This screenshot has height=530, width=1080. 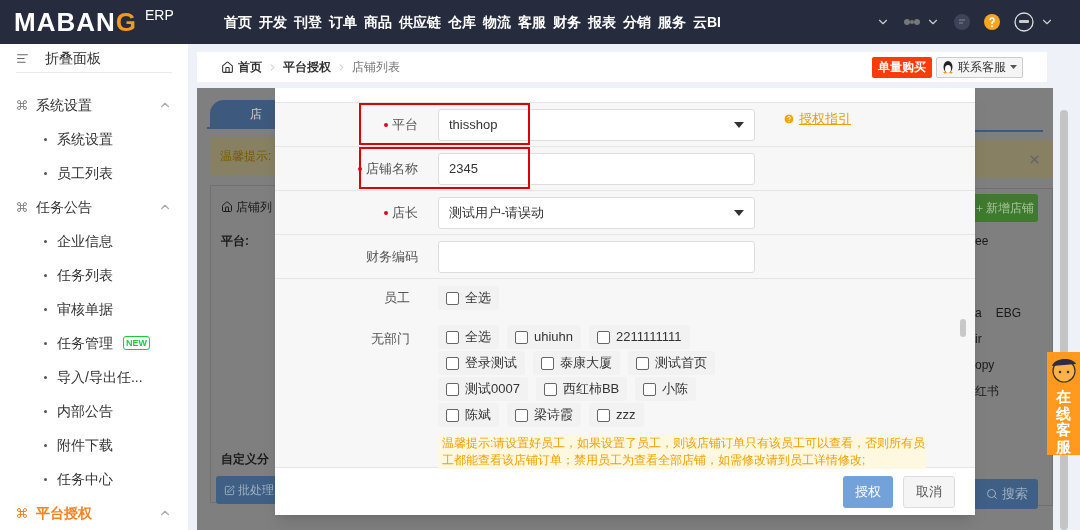 What do you see at coordinates (902, 67) in the screenshot?
I see `buy-button: 单量购买` at bounding box center [902, 67].